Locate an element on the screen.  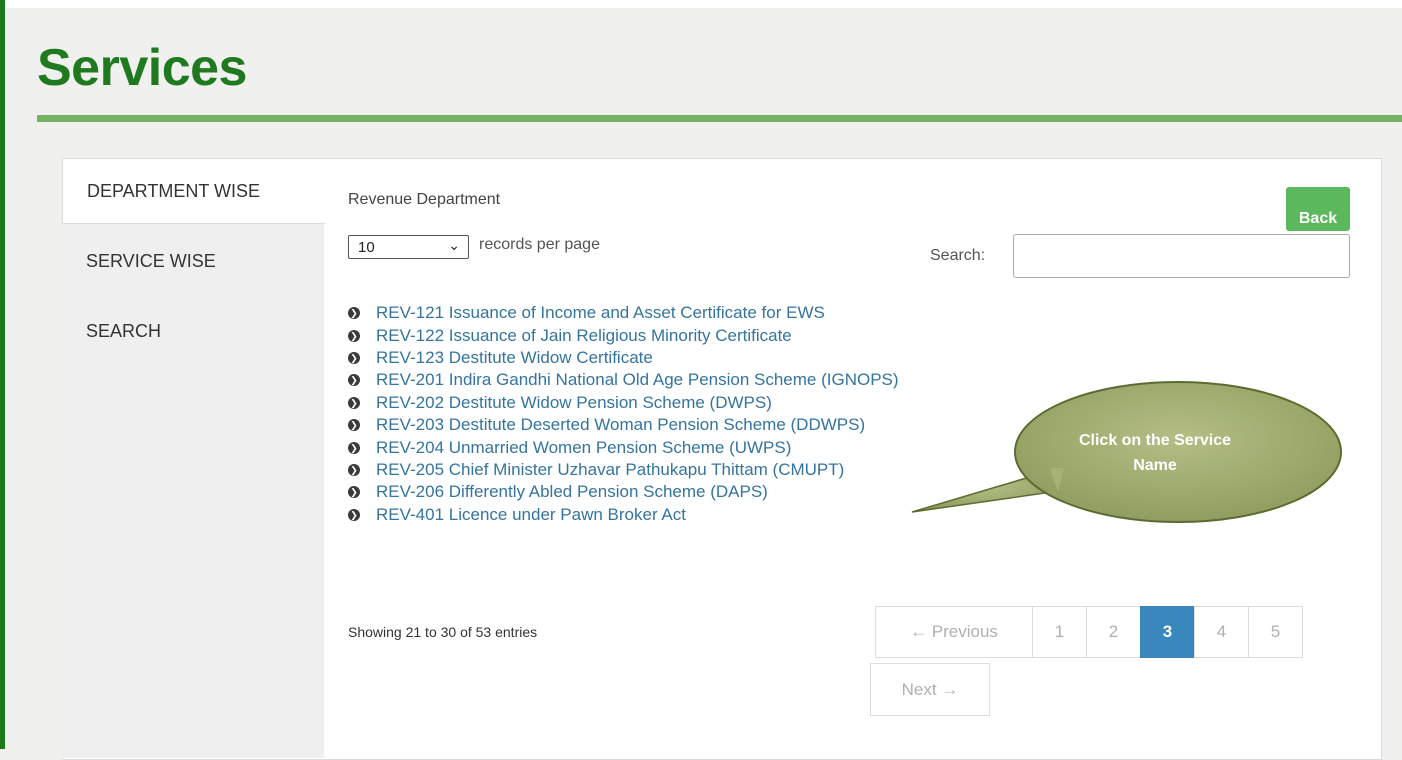
callout-line-2: Name is located at coordinates (1155, 465).